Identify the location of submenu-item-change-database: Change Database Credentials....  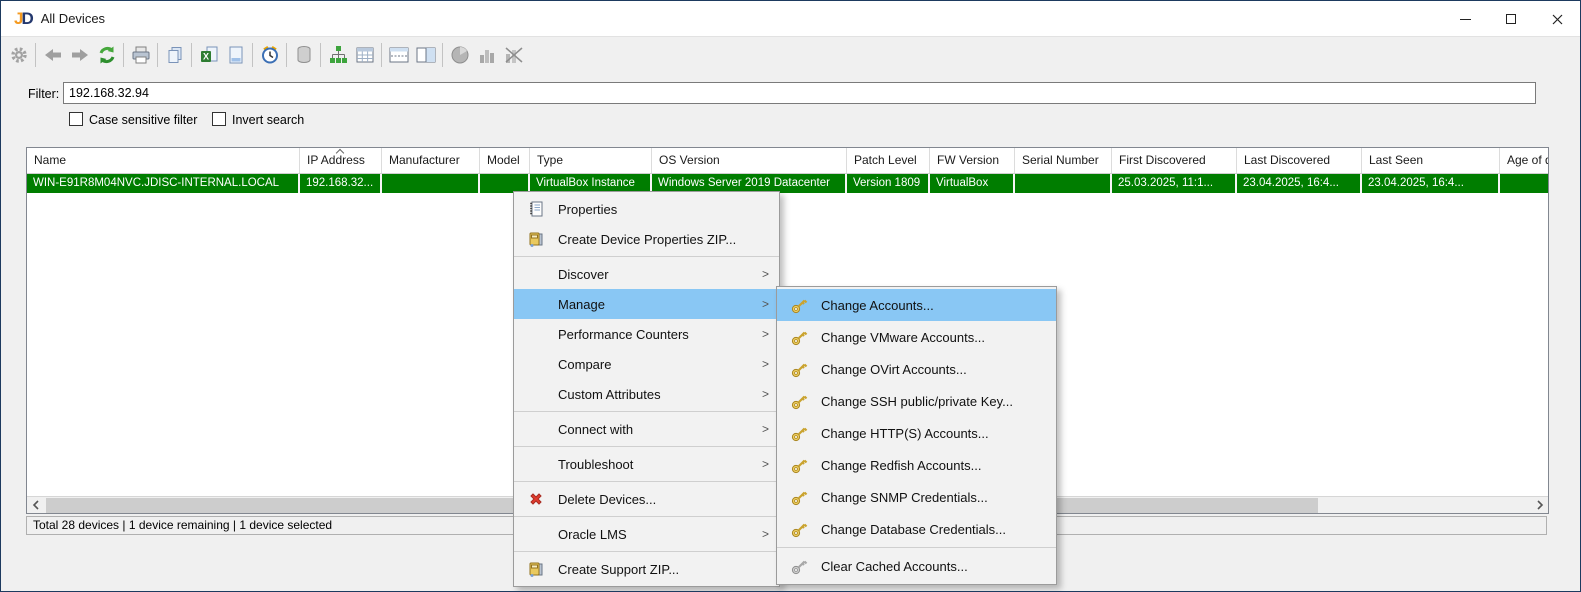
(916, 529).